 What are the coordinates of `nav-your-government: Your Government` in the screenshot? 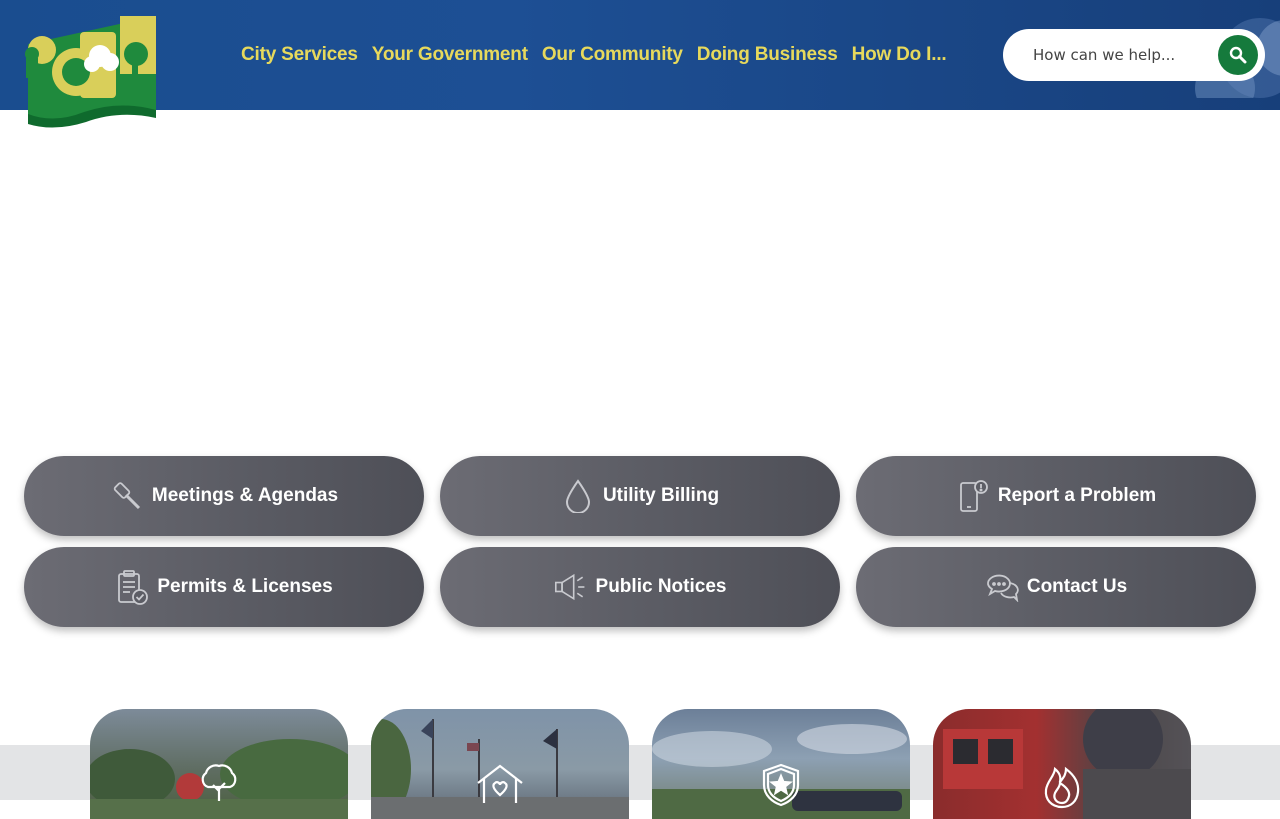 It's located at (450, 55).